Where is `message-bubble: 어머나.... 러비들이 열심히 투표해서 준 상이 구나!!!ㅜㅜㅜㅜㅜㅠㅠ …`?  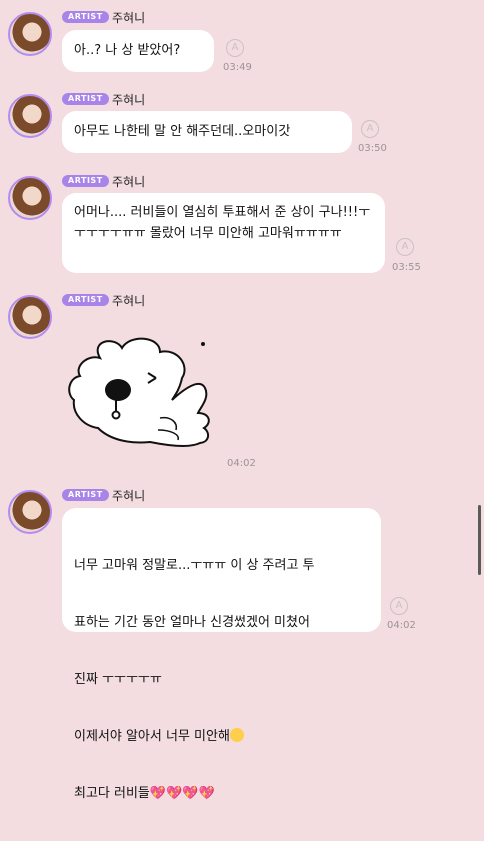 message-bubble: 어머나.... 러비들이 열심히 투표해서 준 상이 구나!!!ㅜㅜㅜㅜㅜㅠㅠ … is located at coordinates (223, 233).